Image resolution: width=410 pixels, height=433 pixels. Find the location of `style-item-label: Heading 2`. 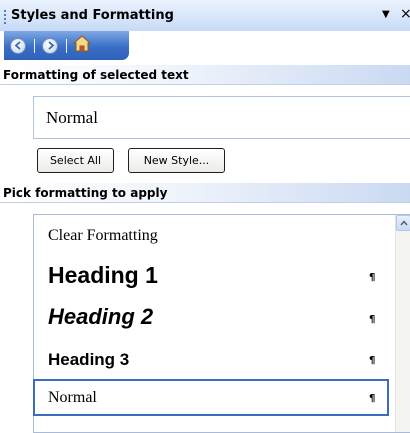

style-item-label: Heading 2 is located at coordinates (101, 316).